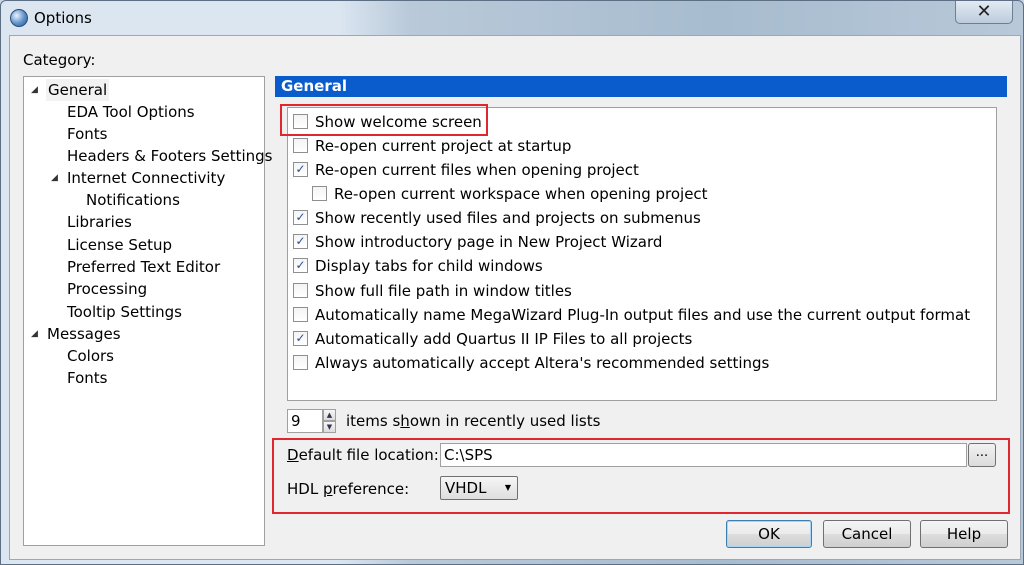  I want to click on tree-item-label: Libraries, so click(99, 222).